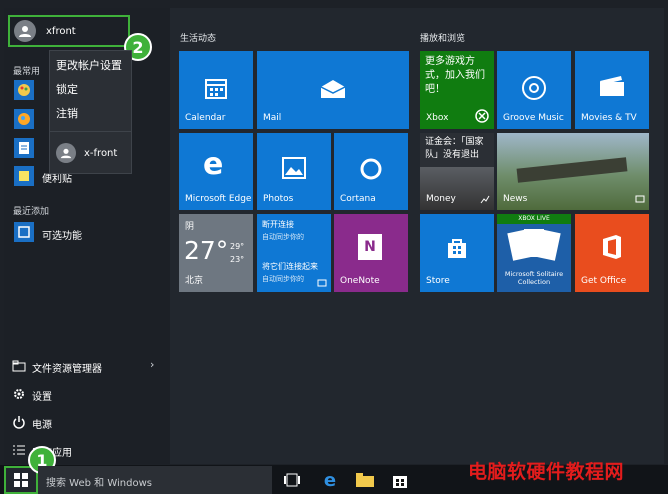 The image size is (668, 494). Describe the element at coordinates (25, 31) in the screenshot. I see `user-avatar-icon` at that location.